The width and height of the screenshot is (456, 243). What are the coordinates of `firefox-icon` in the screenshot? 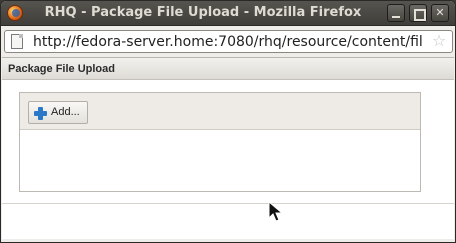 It's located at (15, 13).